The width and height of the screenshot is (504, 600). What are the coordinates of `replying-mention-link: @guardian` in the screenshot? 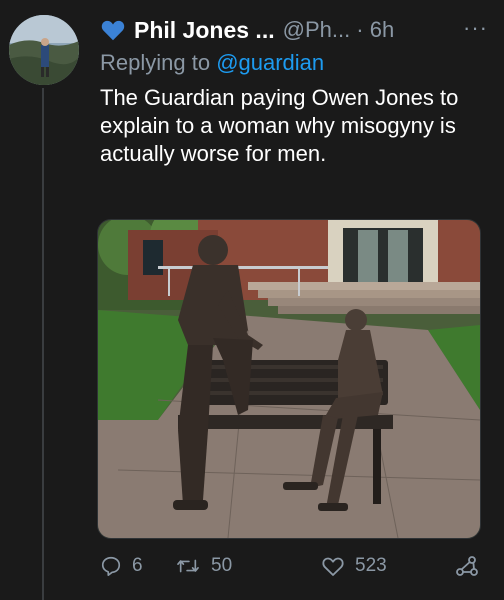 It's located at (270, 62).